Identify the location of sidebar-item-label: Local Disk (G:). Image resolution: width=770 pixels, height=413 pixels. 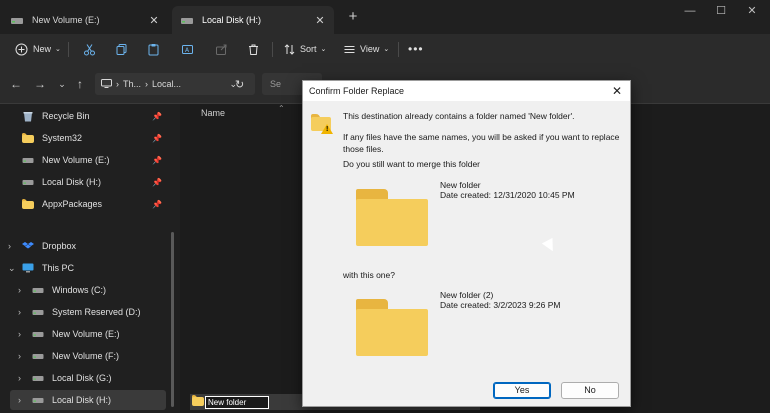
(82, 378).